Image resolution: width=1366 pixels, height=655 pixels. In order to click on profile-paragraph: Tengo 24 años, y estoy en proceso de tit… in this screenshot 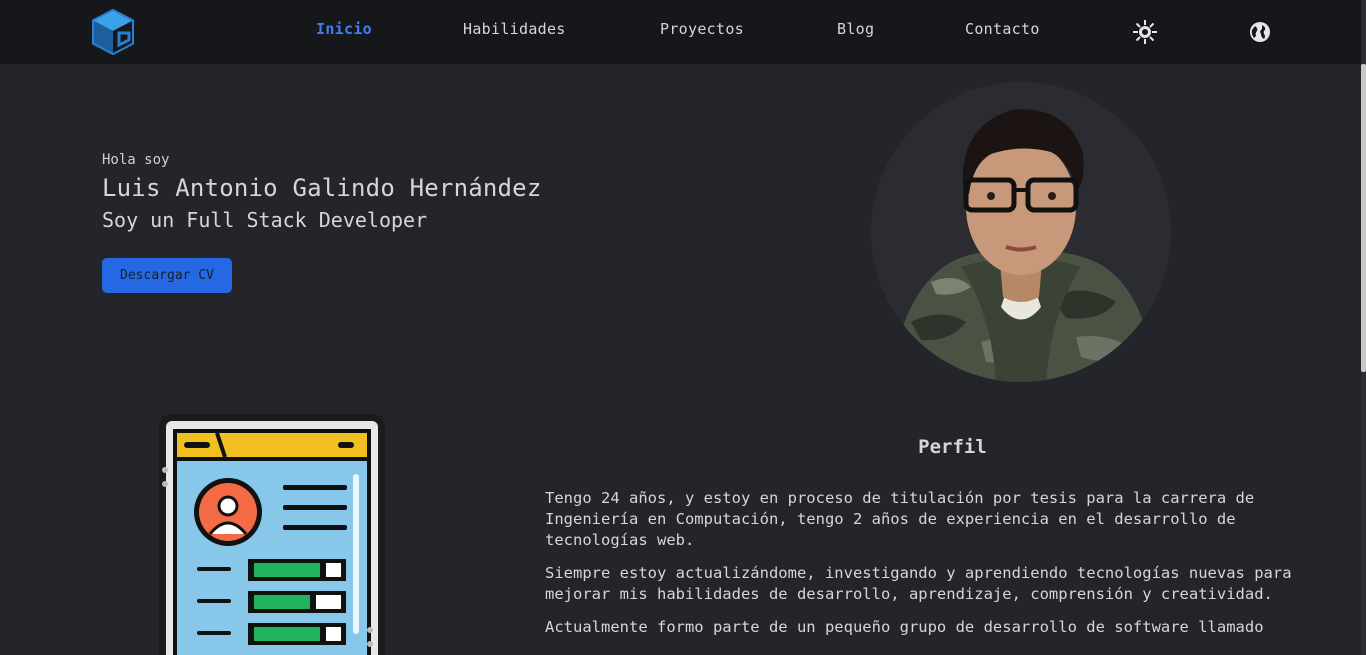, I will do `click(900, 519)`.